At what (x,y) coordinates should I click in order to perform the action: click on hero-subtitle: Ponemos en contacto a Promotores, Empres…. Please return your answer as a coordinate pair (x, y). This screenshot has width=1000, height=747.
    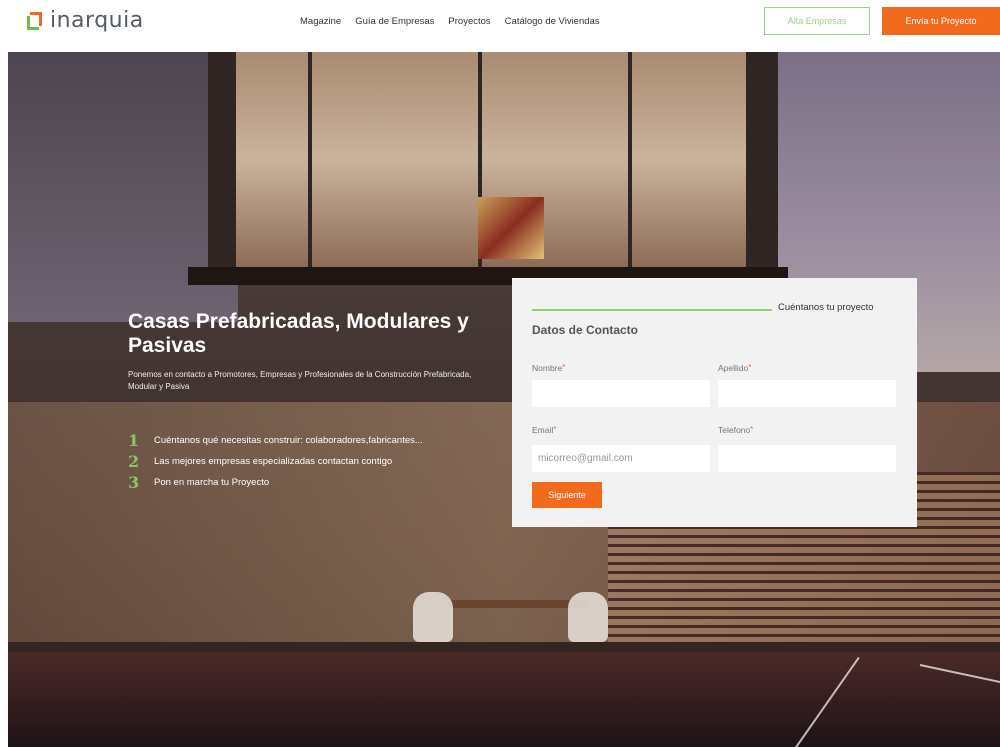
    Looking at the image, I should click on (300, 380).